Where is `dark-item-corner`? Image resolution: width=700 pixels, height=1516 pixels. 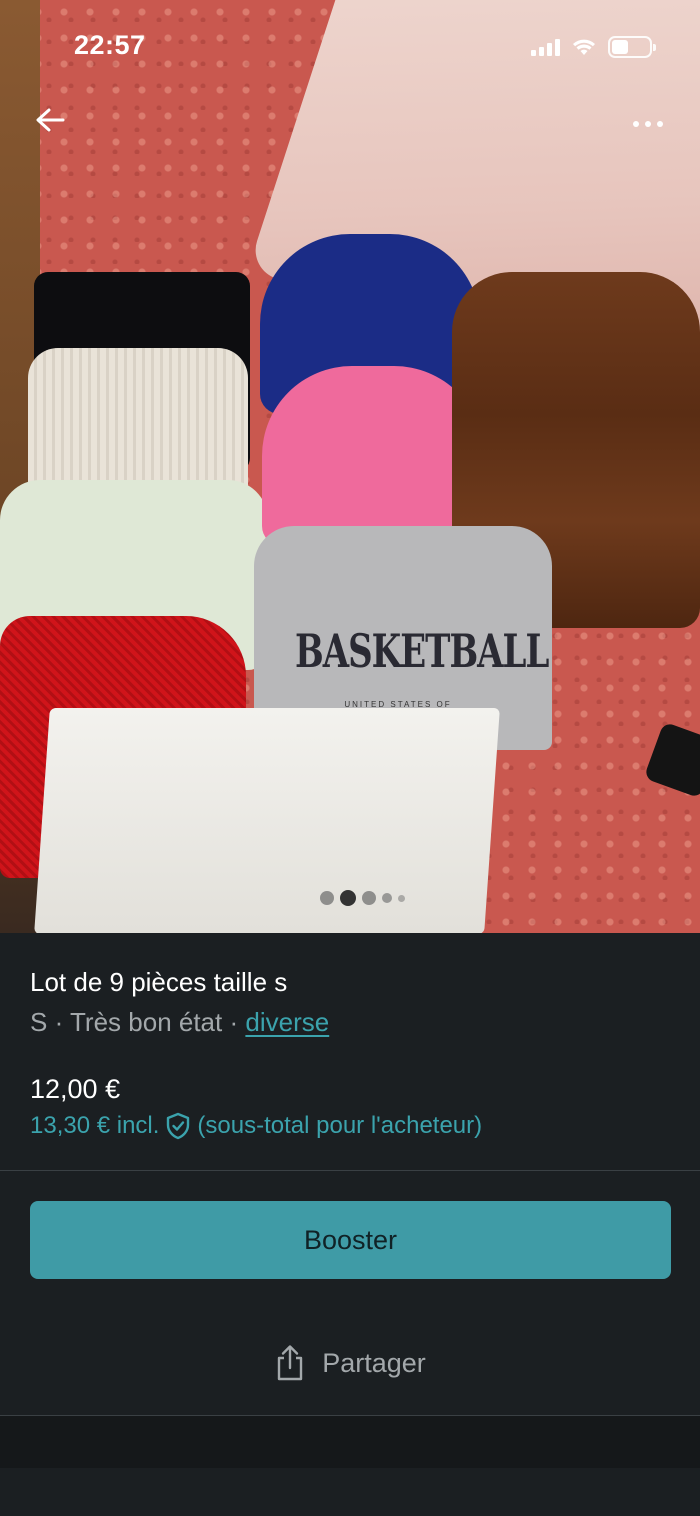 dark-item-corner is located at coordinates (671, 760).